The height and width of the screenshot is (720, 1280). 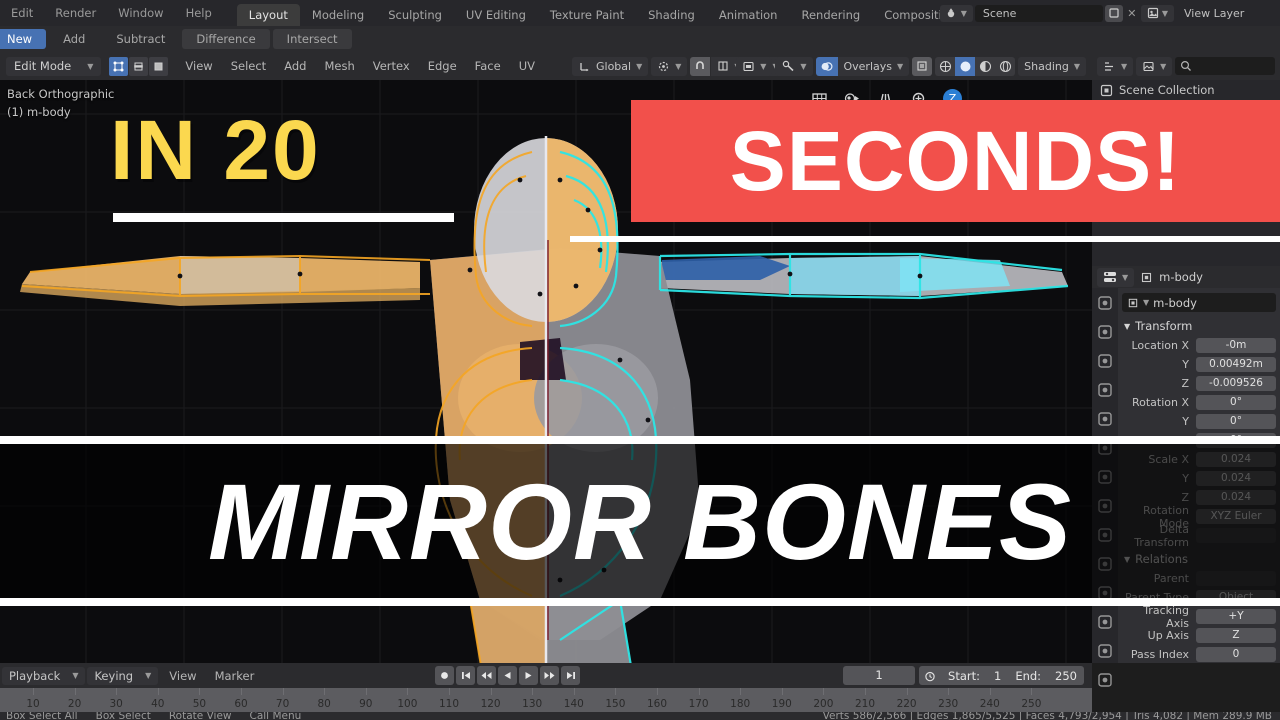 I want to click on topbar-menu-0: Edit, so click(x=22, y=13).